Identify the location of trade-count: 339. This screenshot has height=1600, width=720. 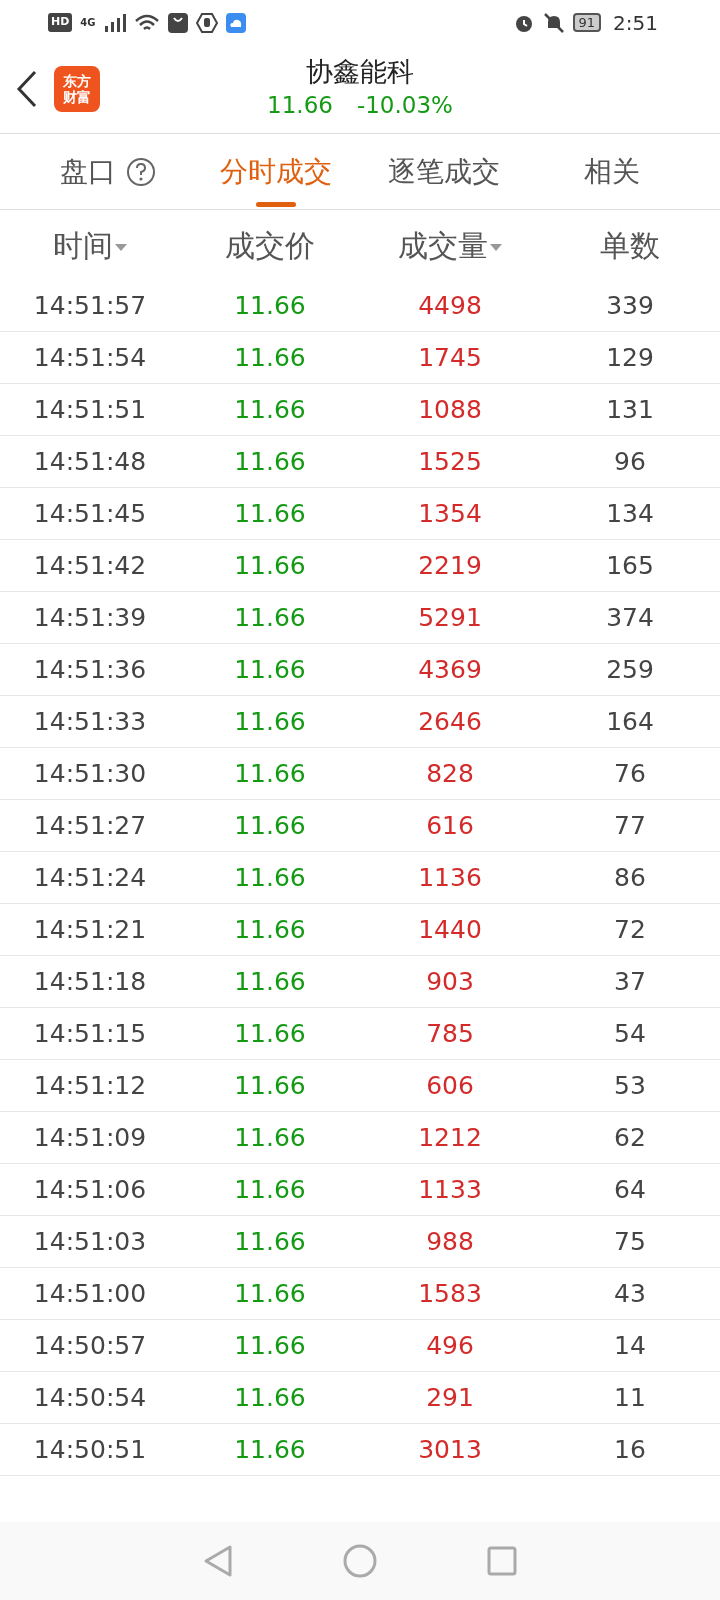
(630, 305).